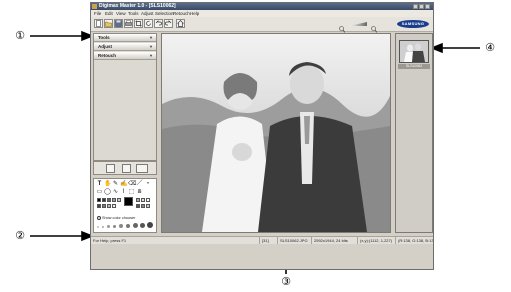  Describe the element at coordinates (262, 6) in the screenshot. I see `title-bar: Digimax Master 1.0 - [SLS10062]` at that location.